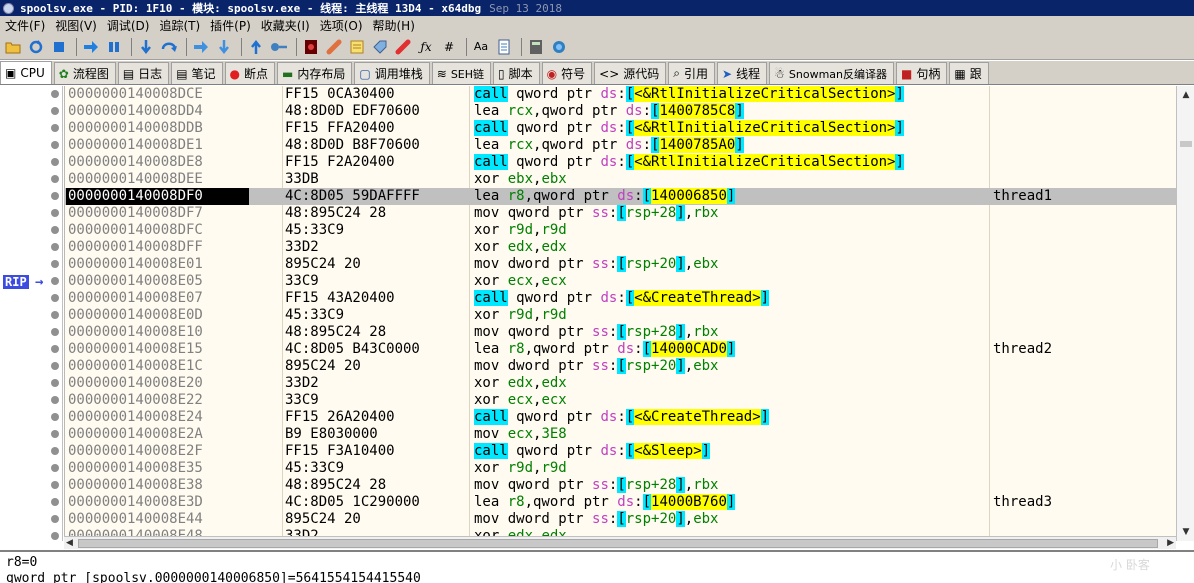  What do you see at coordinates (831, 73) in the screenshot?
I see `tab-snowman: ☃ Snowman反编译器` at bounding box center [831, 73].